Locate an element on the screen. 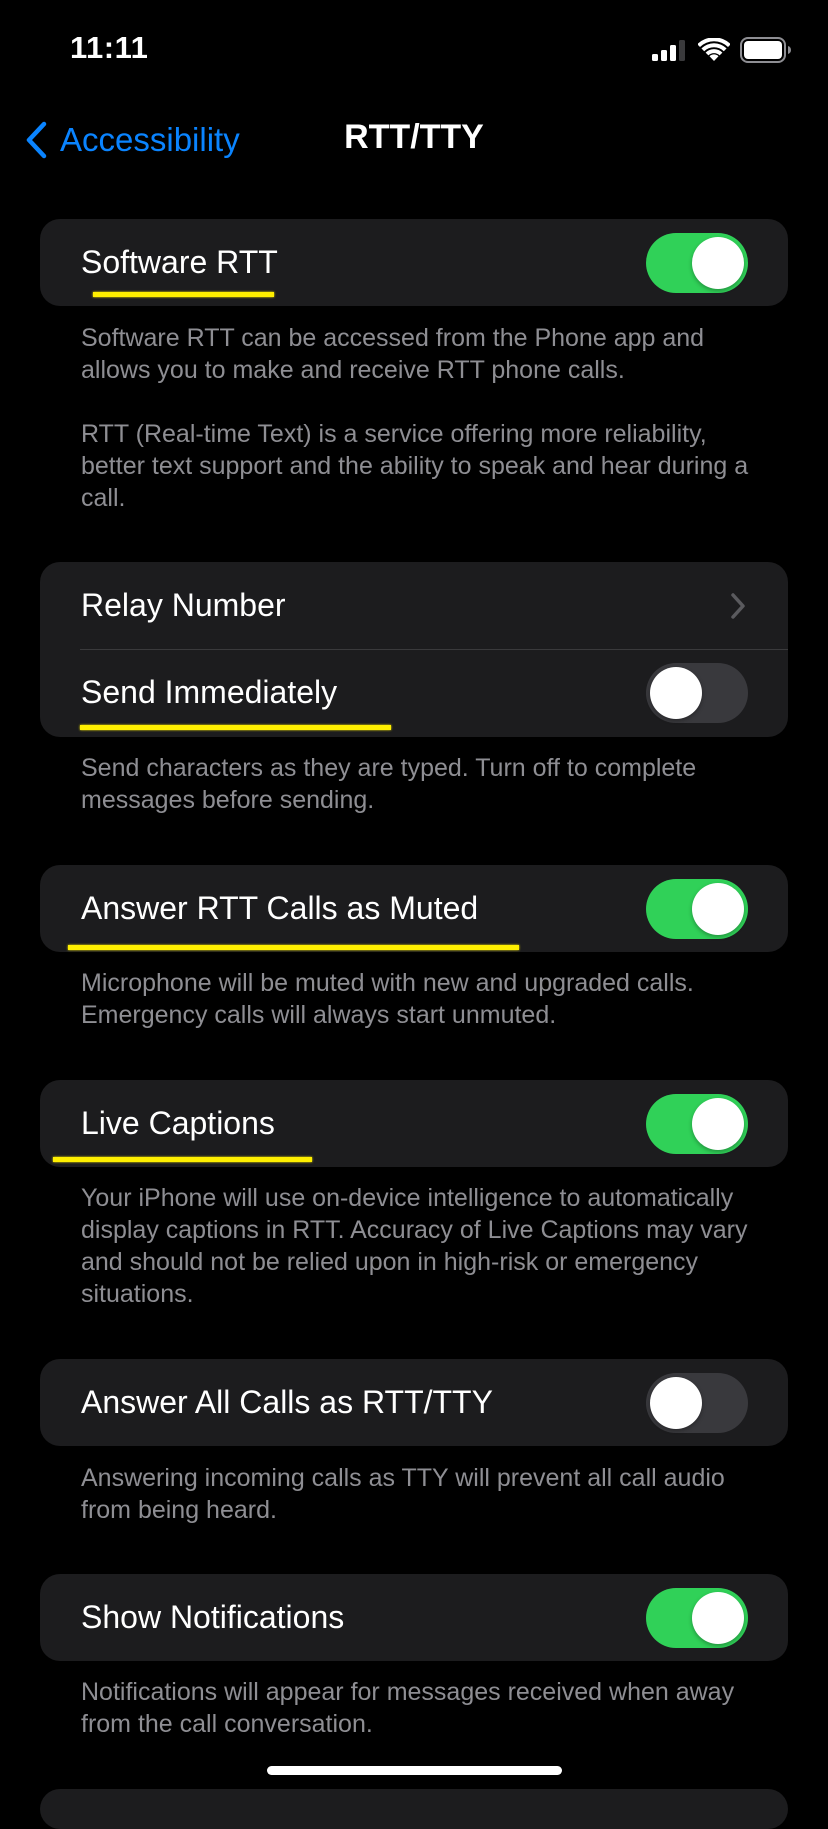  row-label: Answer RTT Calls as Muted is located at coordinates (280, 908).